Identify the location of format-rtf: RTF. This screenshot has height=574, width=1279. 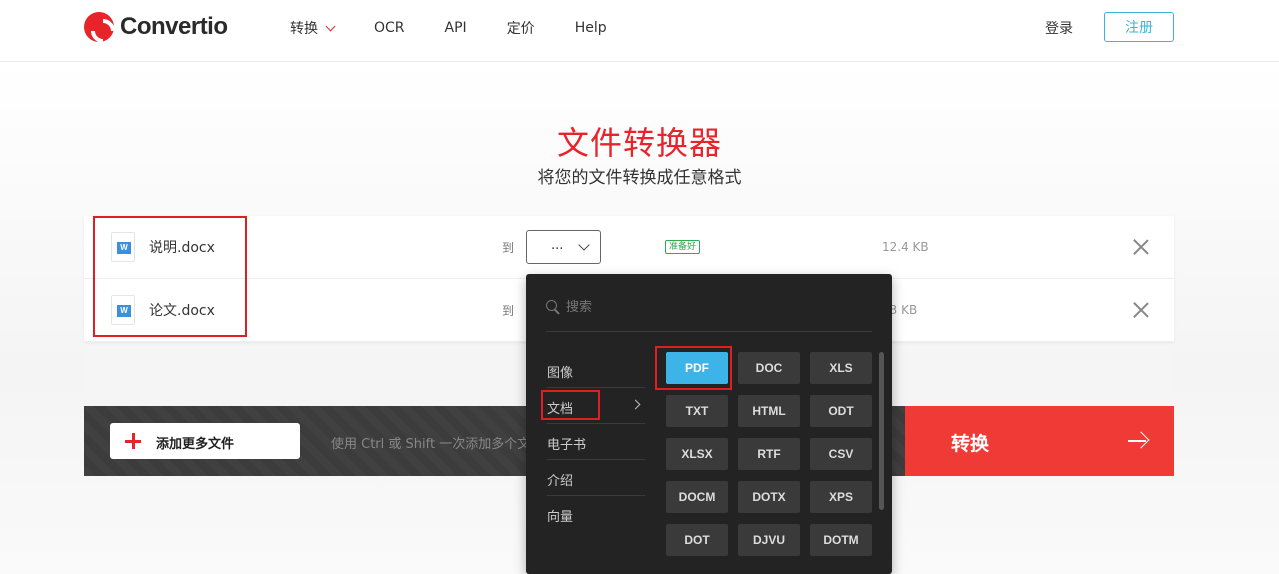
(769, 454).